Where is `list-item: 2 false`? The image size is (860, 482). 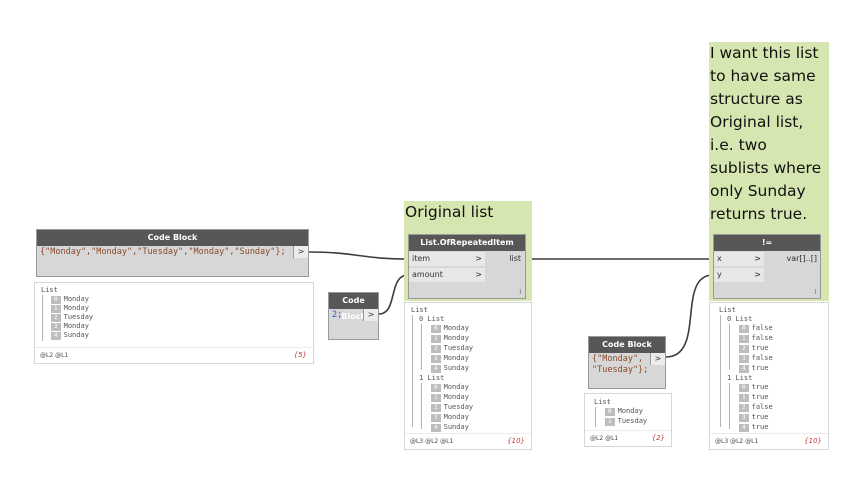
list-item: 2 false is located at coordinates (756, 407).